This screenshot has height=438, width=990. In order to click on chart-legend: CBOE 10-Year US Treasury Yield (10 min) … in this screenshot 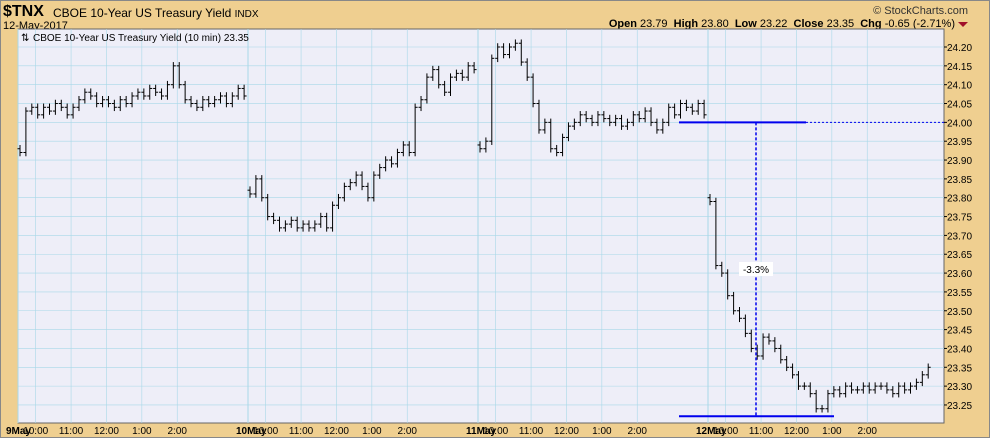, I will do `click(141, 38)`.